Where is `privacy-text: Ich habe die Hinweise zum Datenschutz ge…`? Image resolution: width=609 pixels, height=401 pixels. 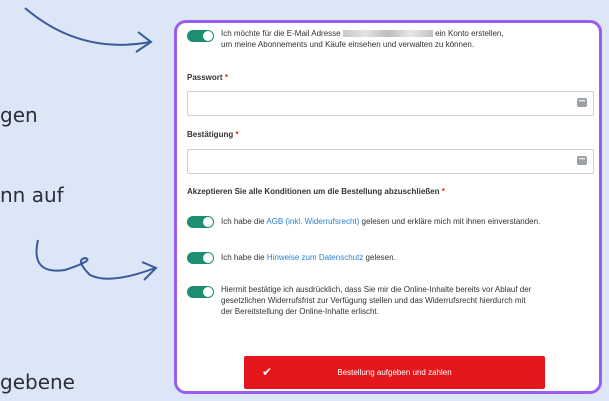
privacy-text: Ich habe die Hinweise zum Datenschutz ge… is located at coordinates (308, 257).